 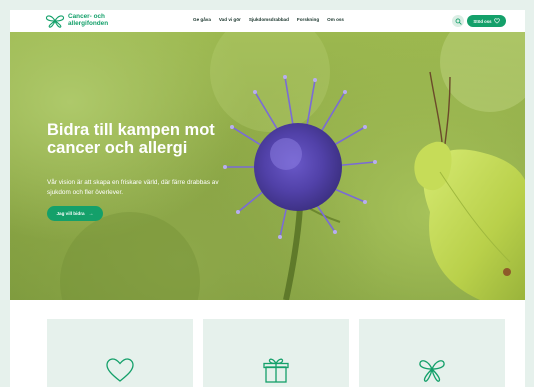 I want to click on site-logo: Cancer- och allergifonden, so click(x=76, y=21).